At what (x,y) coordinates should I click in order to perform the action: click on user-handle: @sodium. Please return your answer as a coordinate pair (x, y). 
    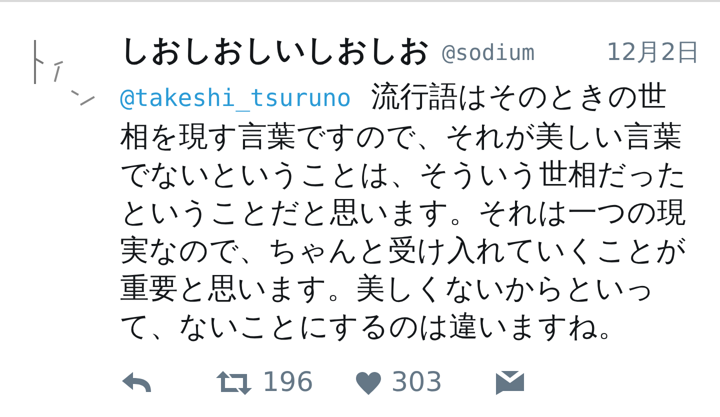
    Looking at the image, I should click on (488, 54).